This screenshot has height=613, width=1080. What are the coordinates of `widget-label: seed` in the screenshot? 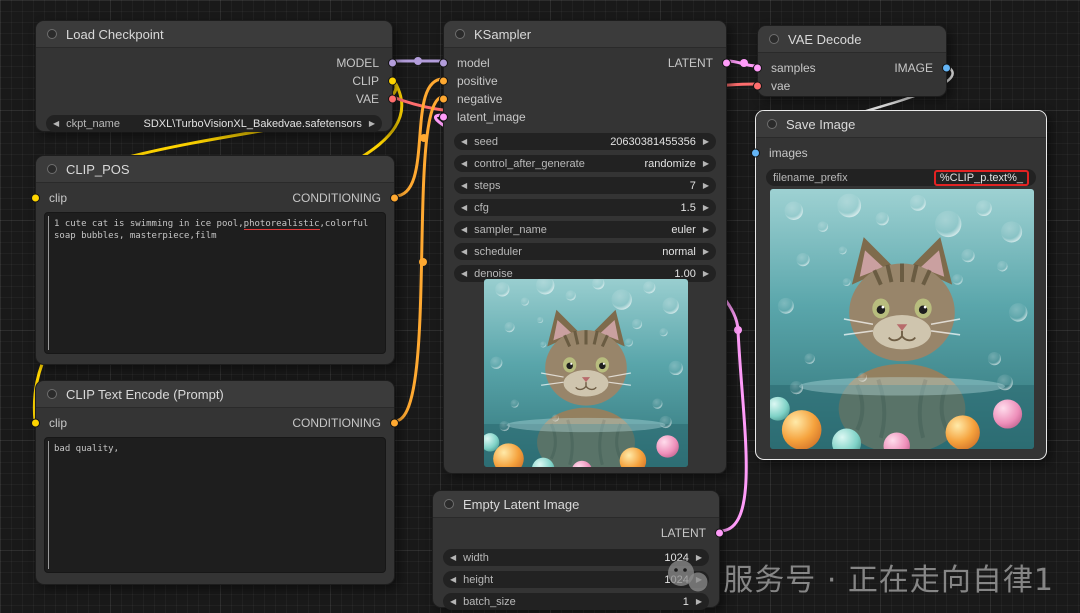 It's located at (486, 141).